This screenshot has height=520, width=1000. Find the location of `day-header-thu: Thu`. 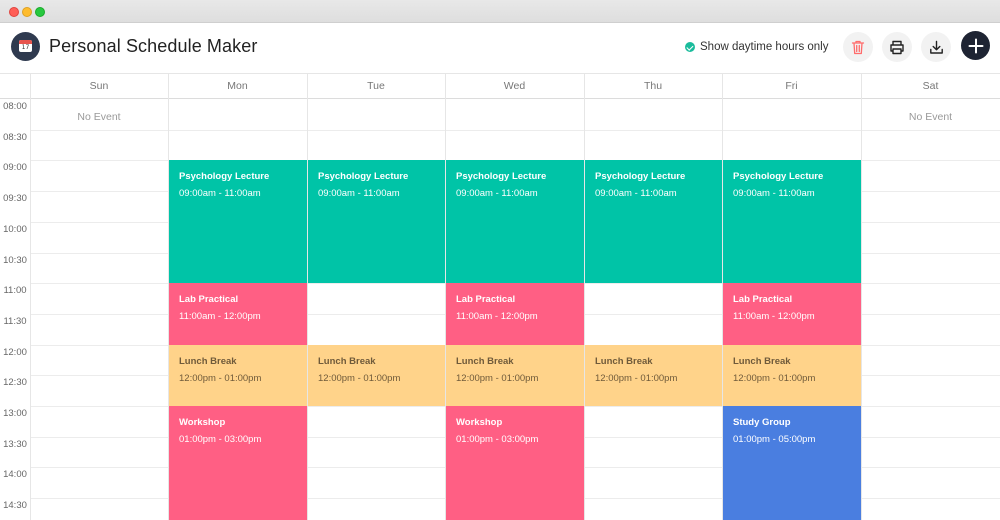

day-header-thu: Thu is located at coordinates (653, 86).